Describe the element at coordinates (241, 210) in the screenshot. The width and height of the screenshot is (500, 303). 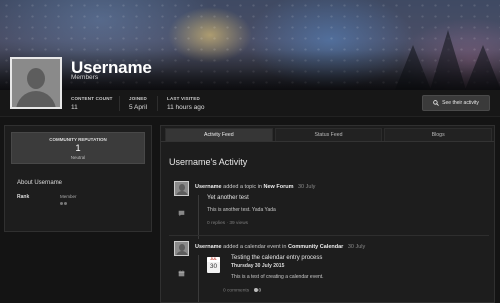
I see `activity-body: This is another test. Yada Yada` at that location.